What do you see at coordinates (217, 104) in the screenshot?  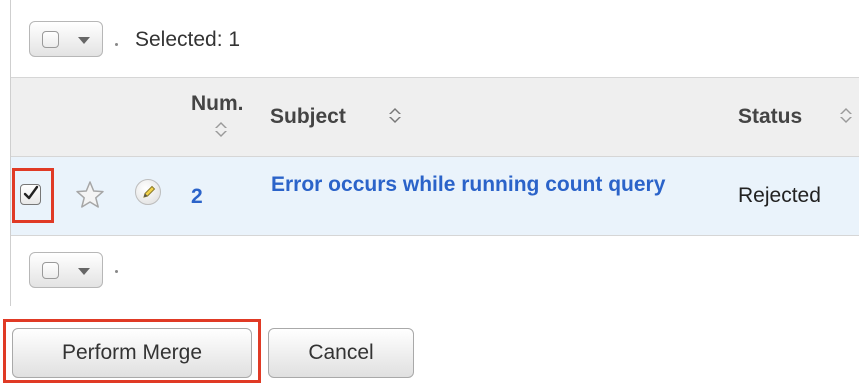 I see `column-header-num: Num.` at bounding box center [217, 104].